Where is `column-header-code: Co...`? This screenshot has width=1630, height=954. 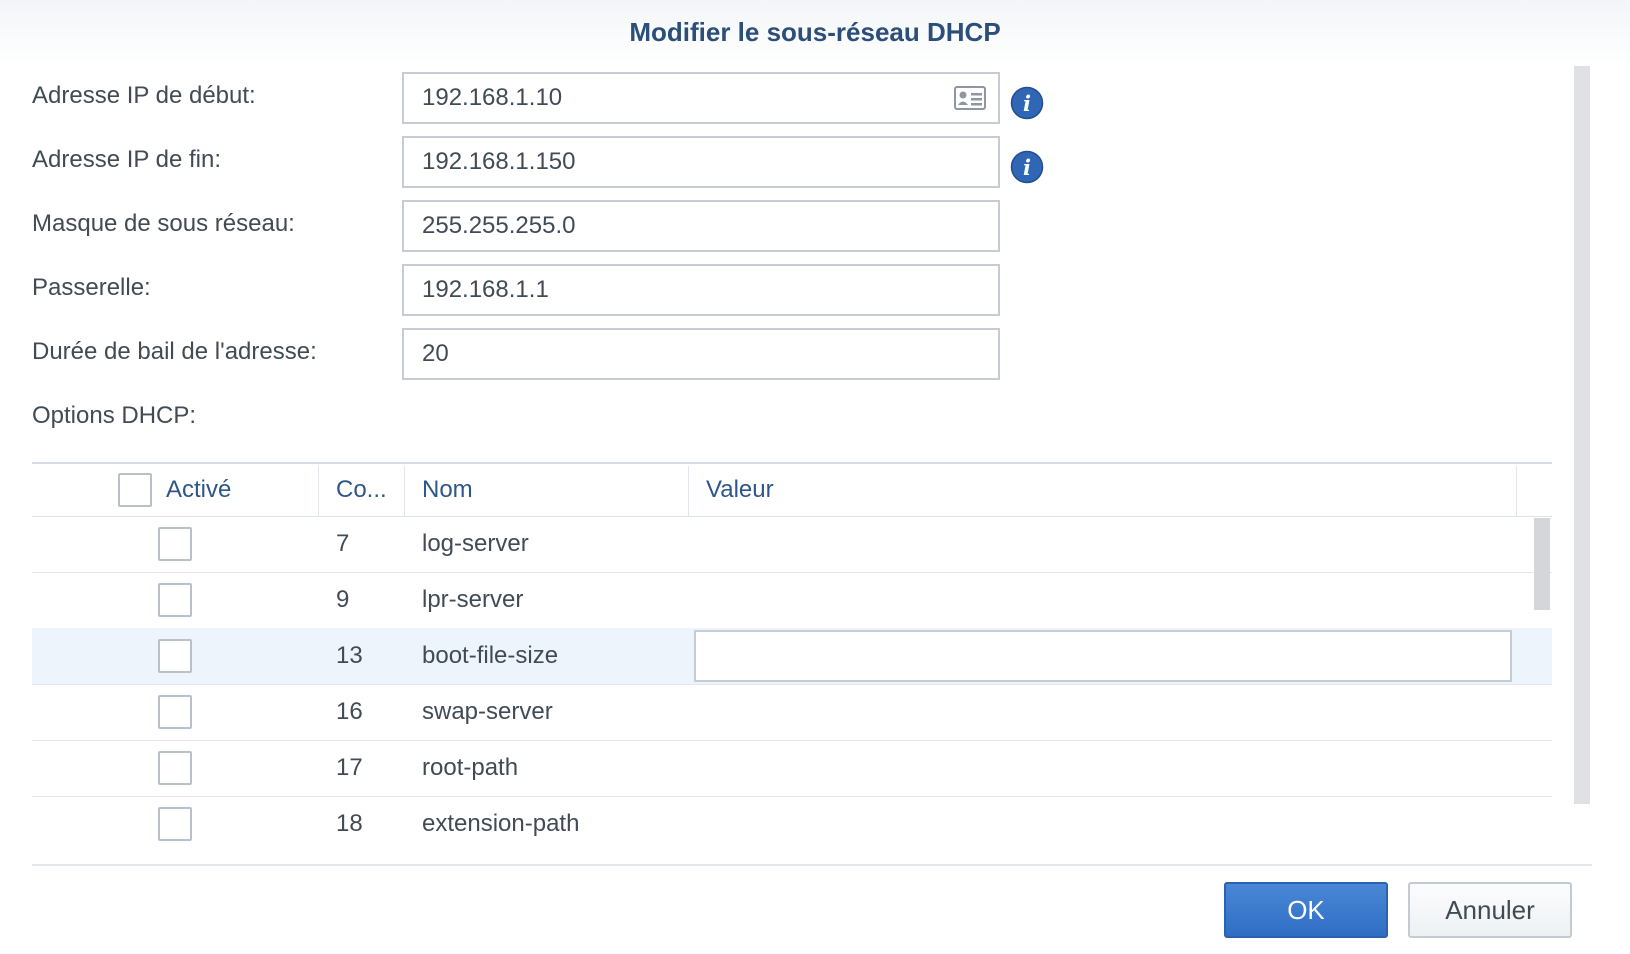
column-header-code: Co... is located at coordinates (361, 490).